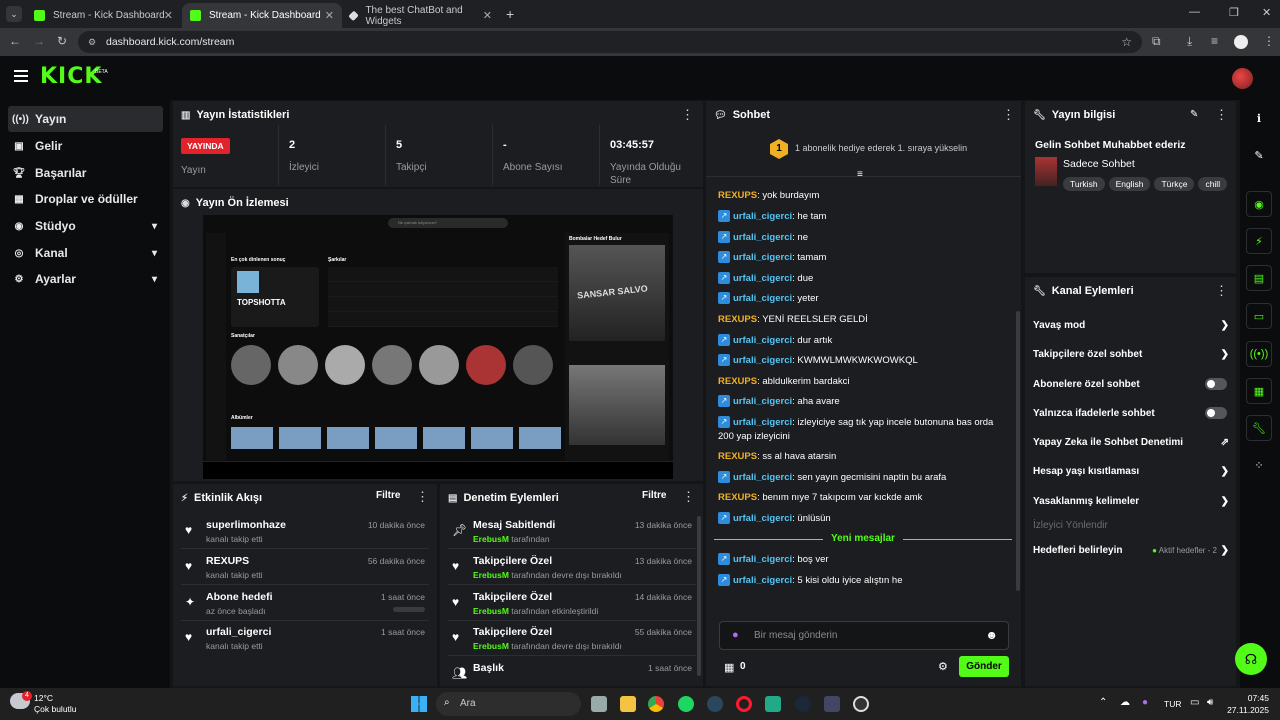 Image resolution: width=1280 pixels, height=720 pixels. What do you see at coordinates (1269, 41) in the screenshot?
I see `menu-icon: ⋮` at bounding box center [1269, 41].